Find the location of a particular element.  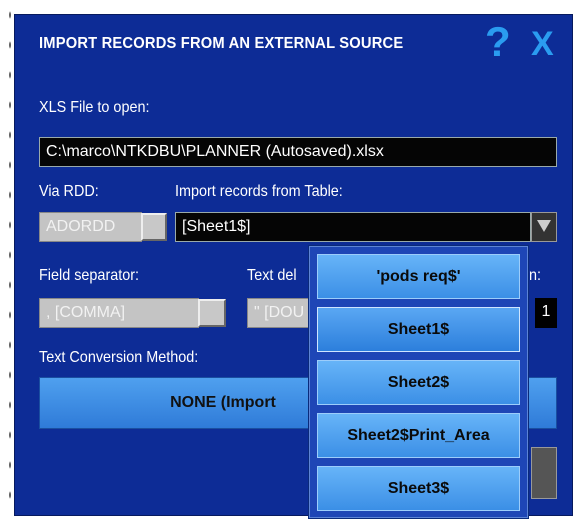

rdd-field: ADORDD is located at coordinates (90, 227).